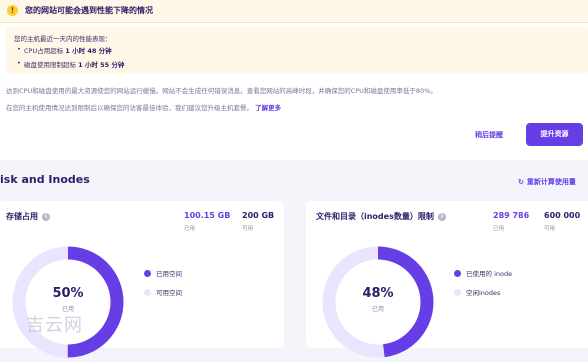  I want to click on section-title: isk and Inodes, so click(45, 179).